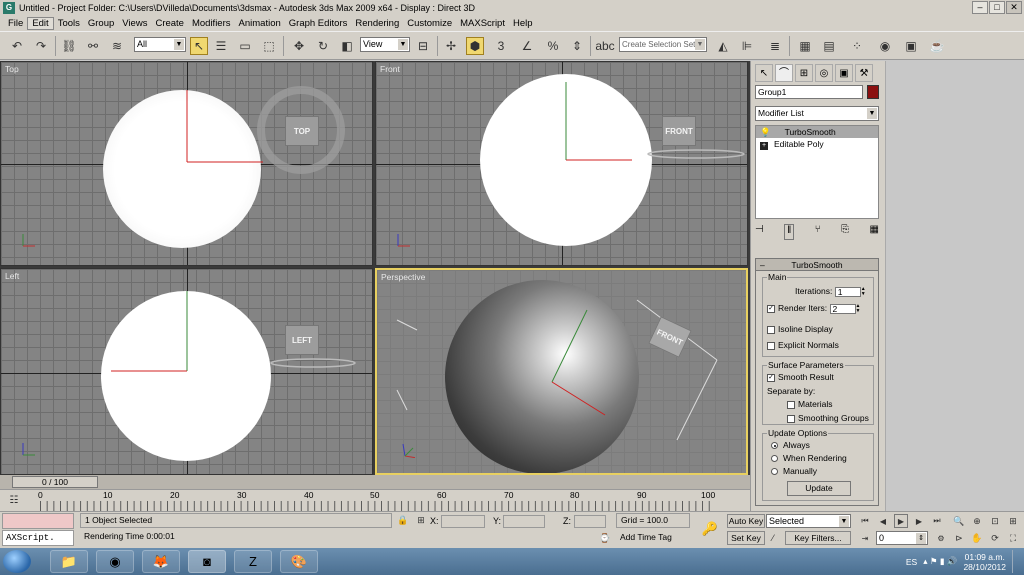 The height and width of the screenshot is (575, 1024). Describe the element at coordinates (12, 69) in the screenshot. I see `viewport-label-top: Top` at that location.